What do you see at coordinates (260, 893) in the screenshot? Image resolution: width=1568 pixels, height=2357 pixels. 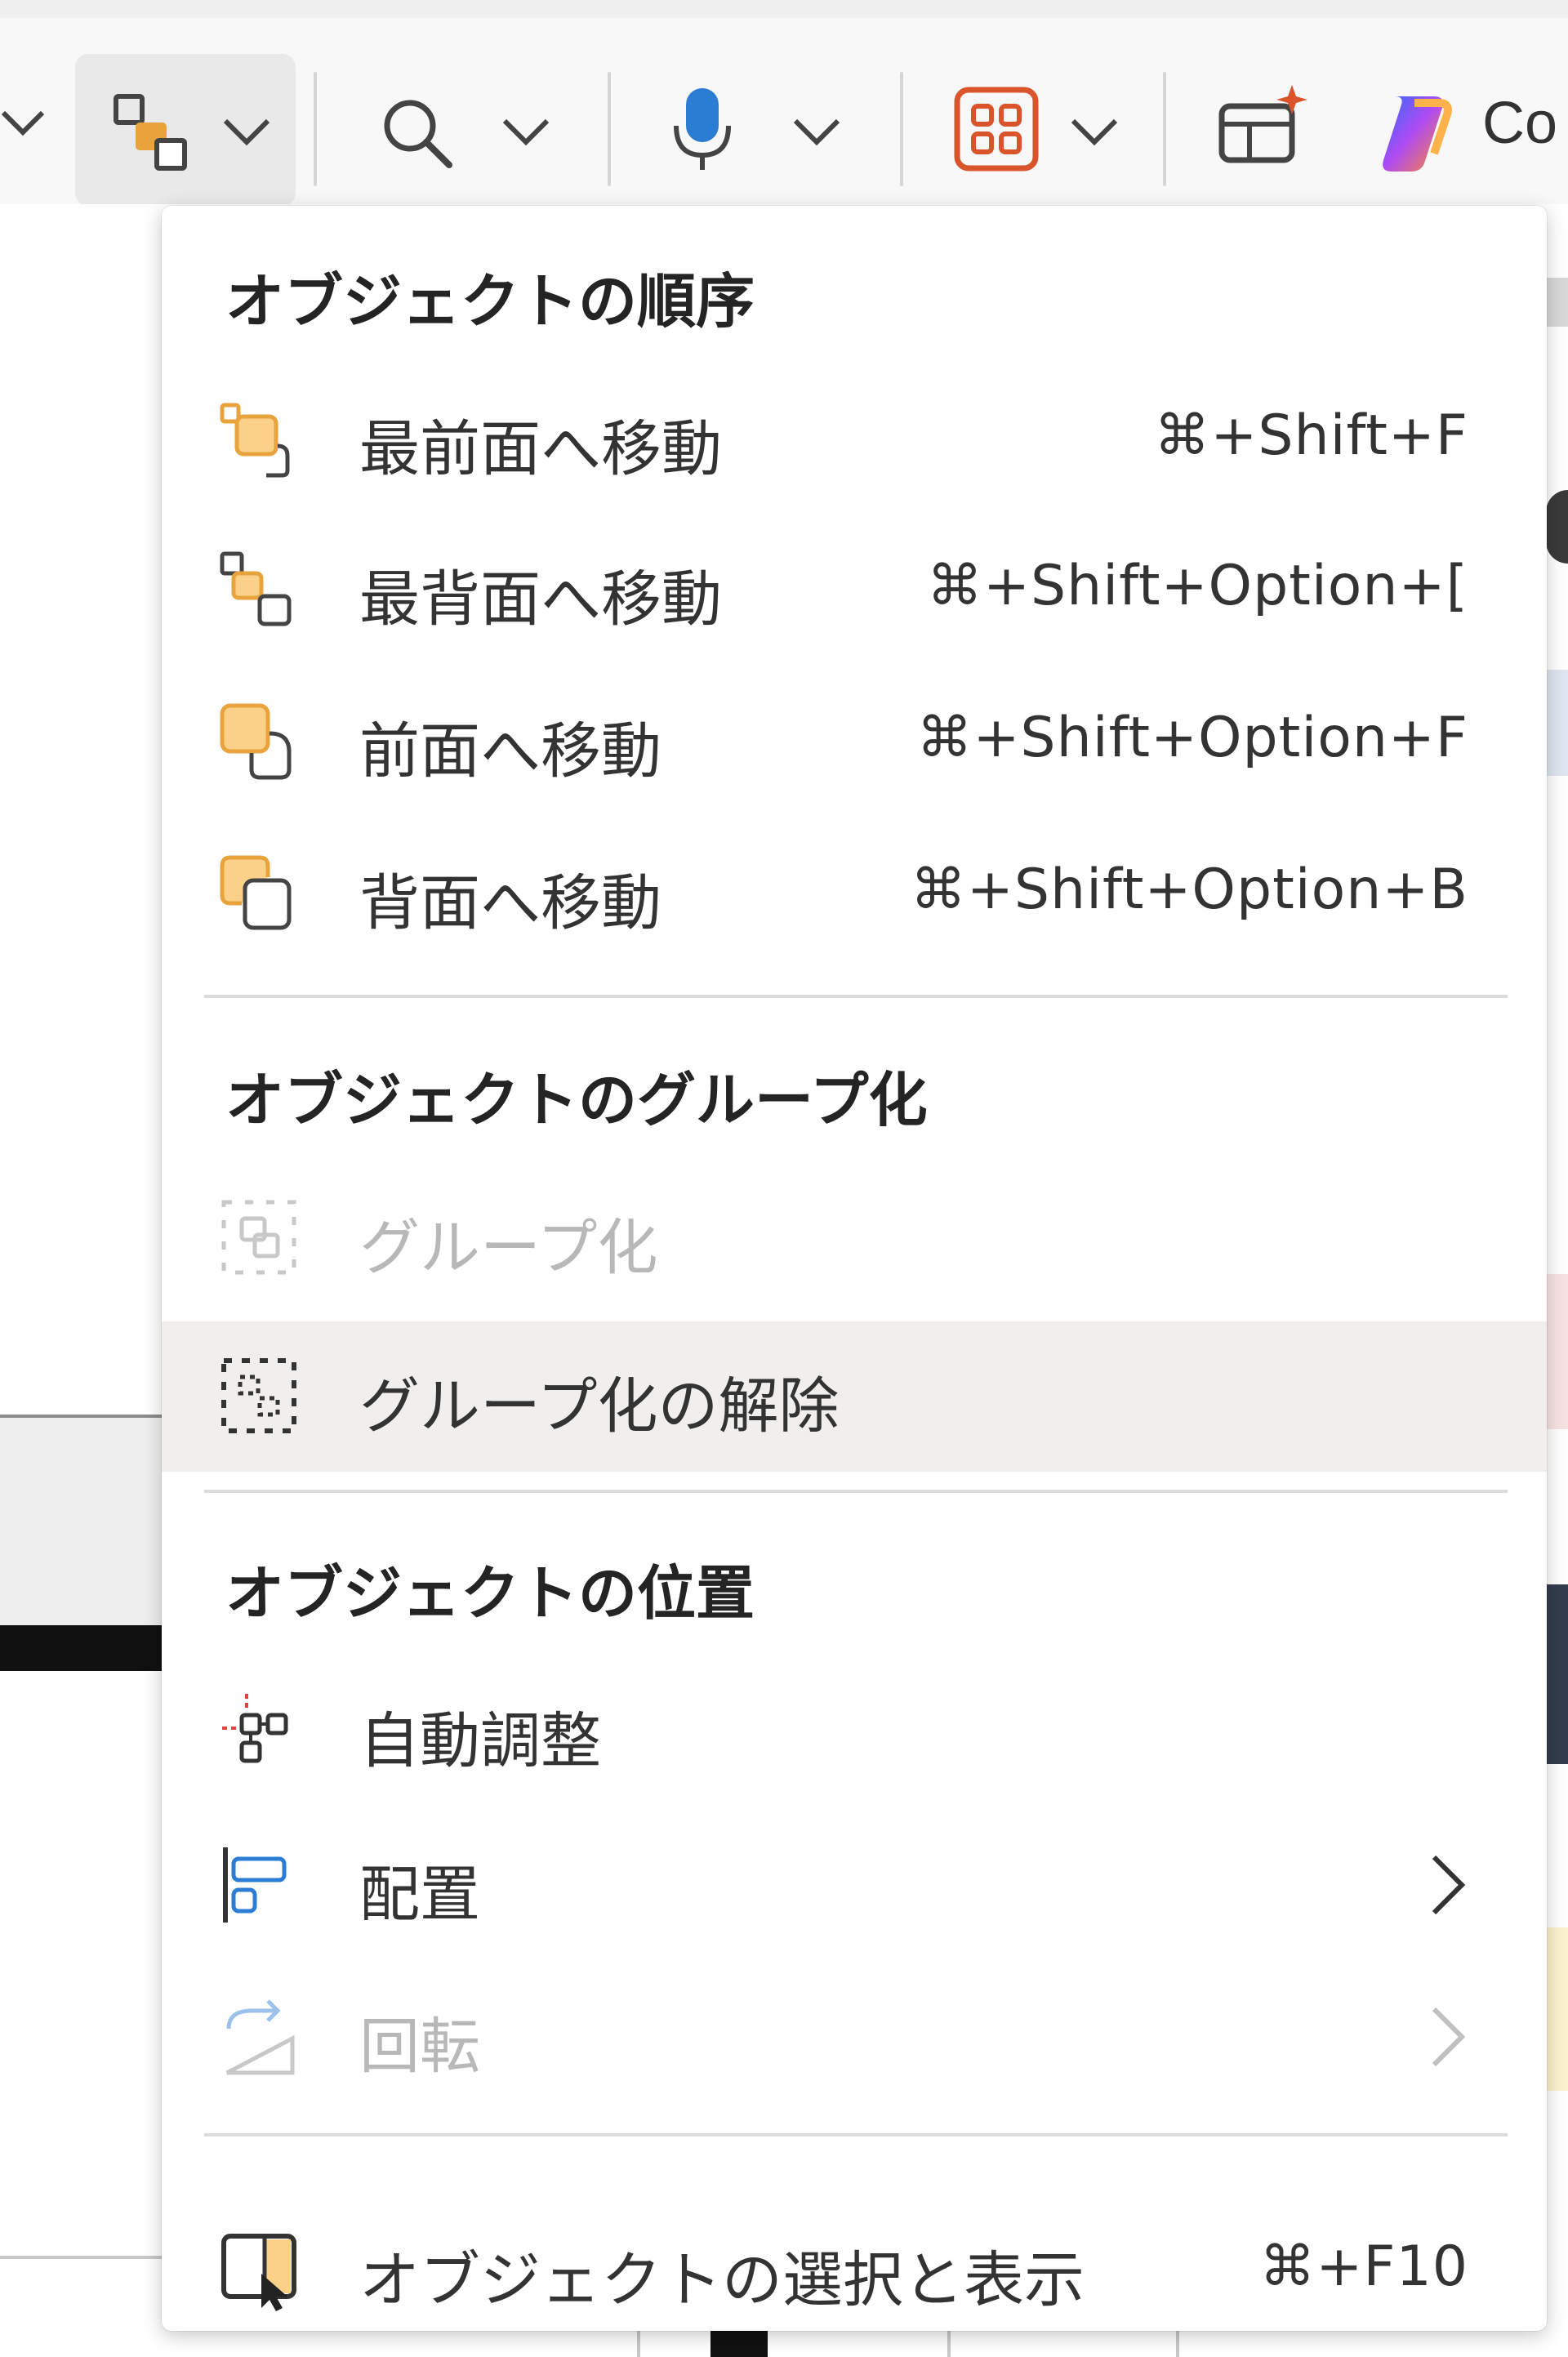 I see `send-backward-icon` at bounding box center [260, 893].